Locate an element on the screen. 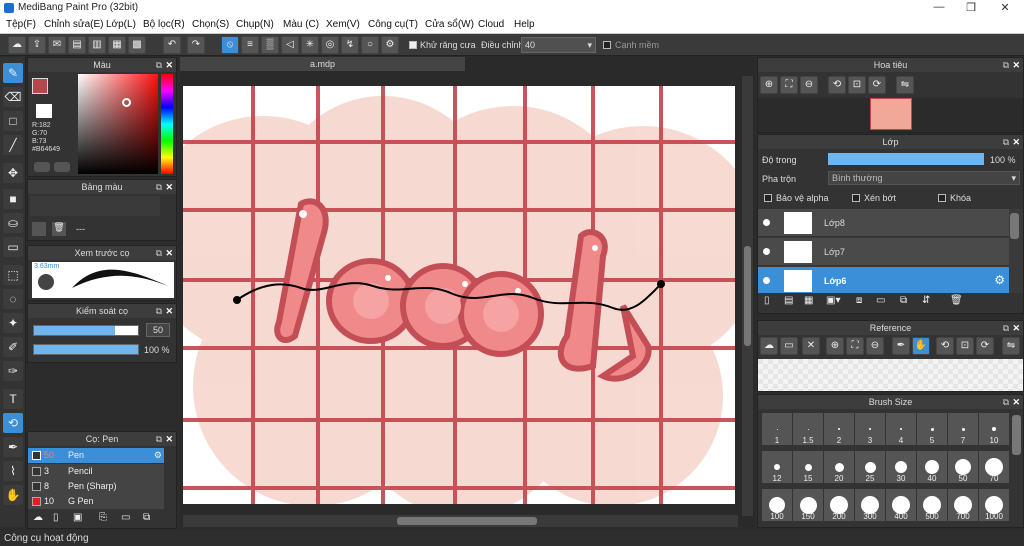  eyedropper-tool-icon: ⌇ is located at coordinates (13, 471).